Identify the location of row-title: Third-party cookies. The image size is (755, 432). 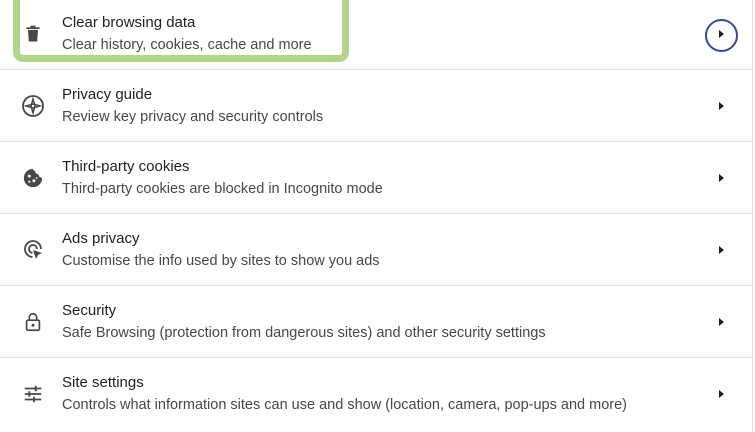
(126, 166).